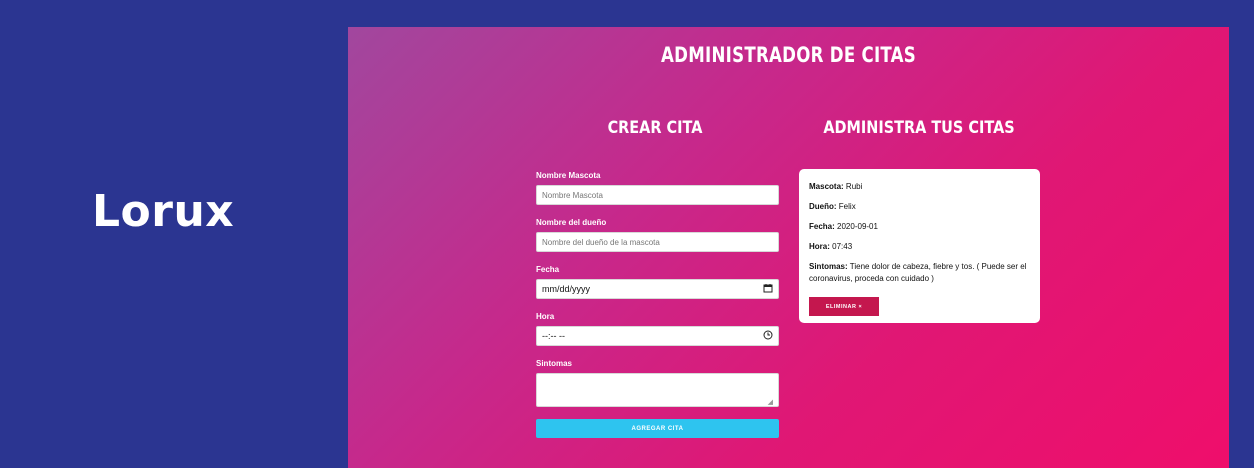 The width and height of the screenshot is (1254, 468). Describe the element at coordinates (788, 55) in the screenshot. I see `page-title: ADMINISTRADOR DE CITAS` at that location.